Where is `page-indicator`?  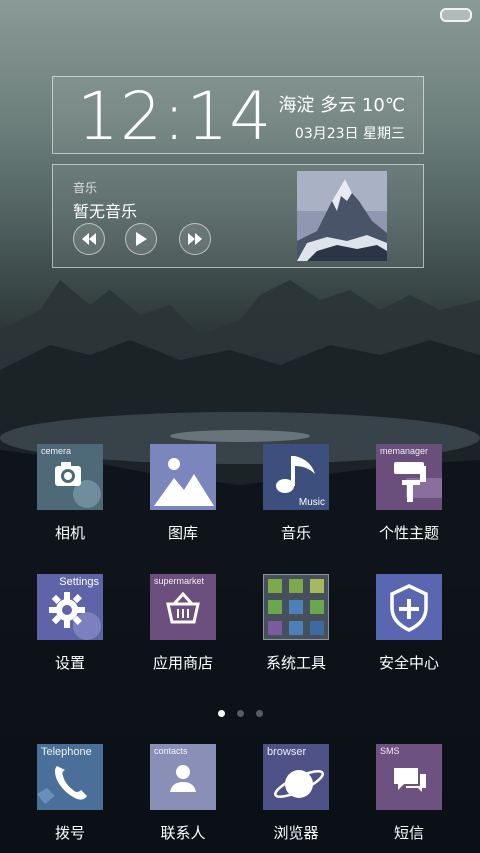
page-indicator is located at coordinates (240, 711).